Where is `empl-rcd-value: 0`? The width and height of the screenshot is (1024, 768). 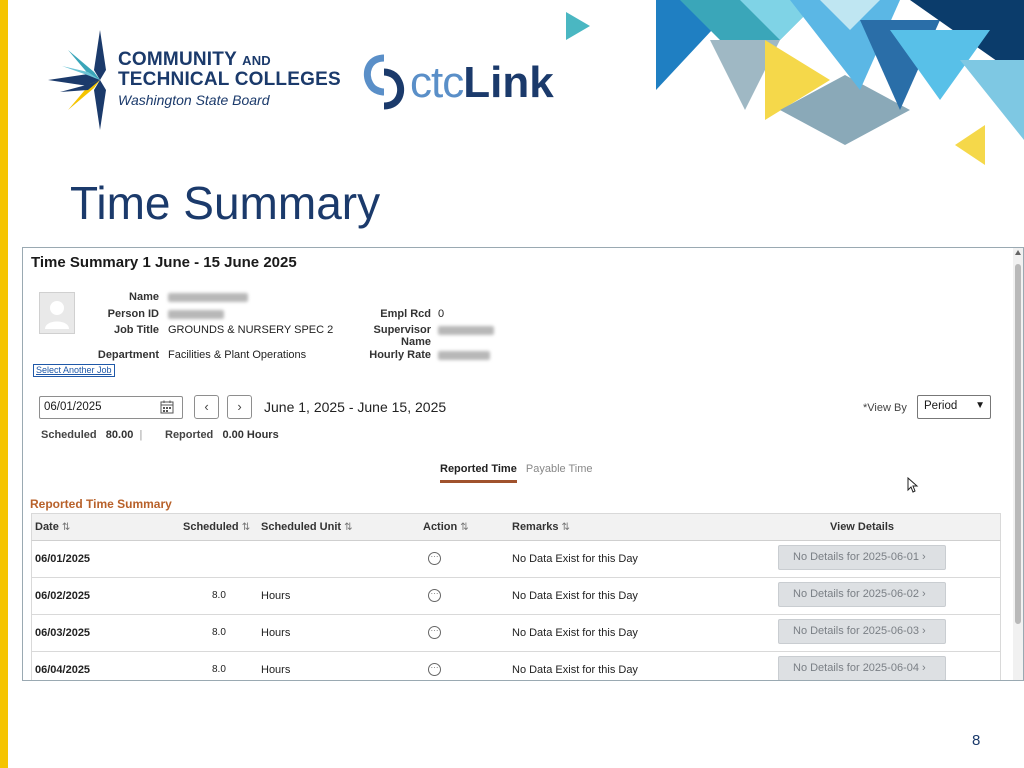 empl-rcd-value: 0 is located at coordinates (441, 314).